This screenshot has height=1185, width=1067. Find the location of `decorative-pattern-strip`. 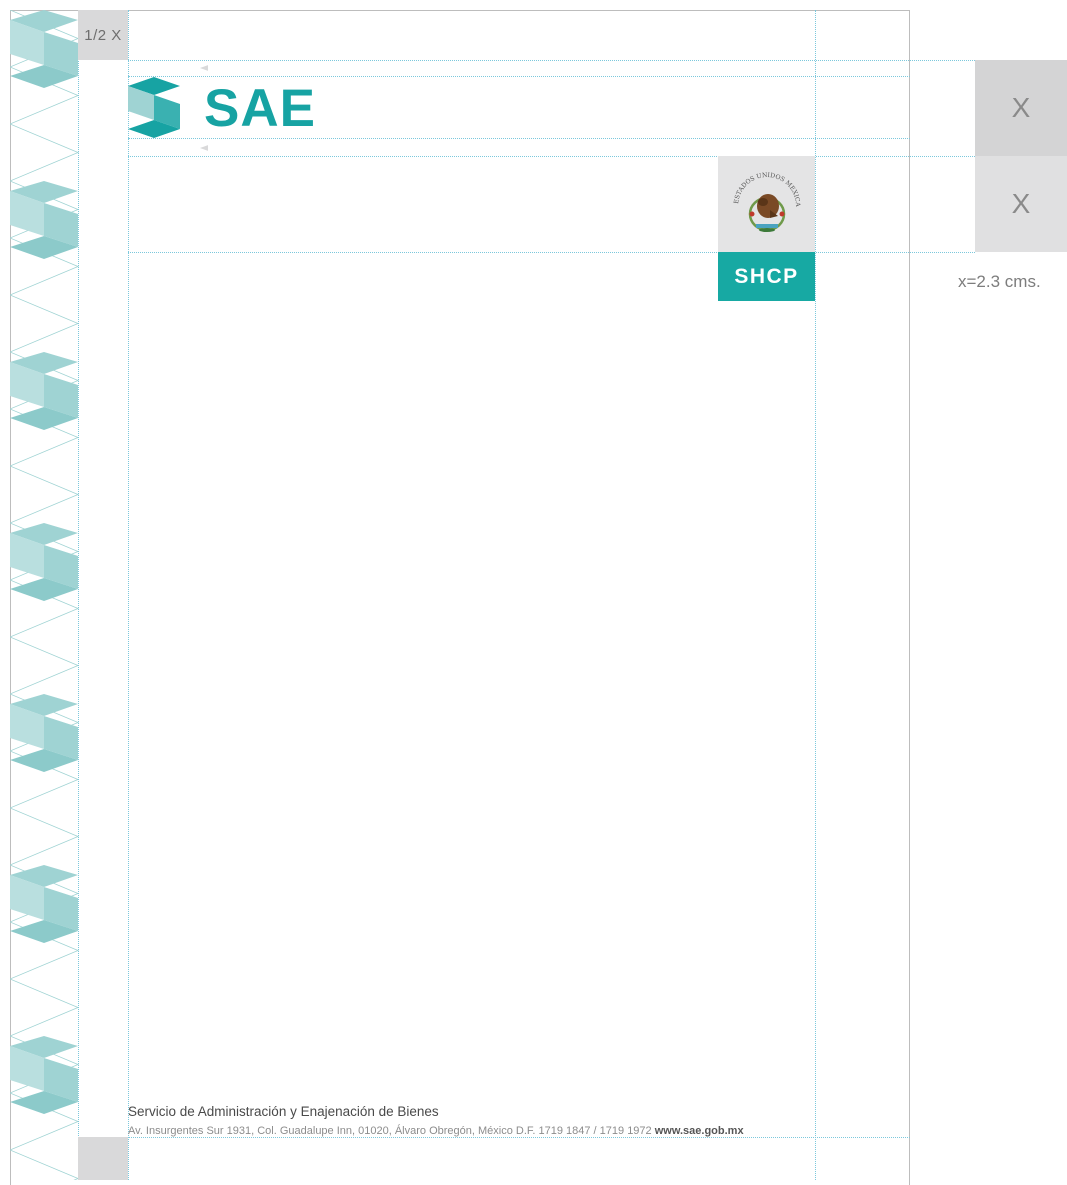

decorative-pattern-strip is located at coordinates (45, 595).